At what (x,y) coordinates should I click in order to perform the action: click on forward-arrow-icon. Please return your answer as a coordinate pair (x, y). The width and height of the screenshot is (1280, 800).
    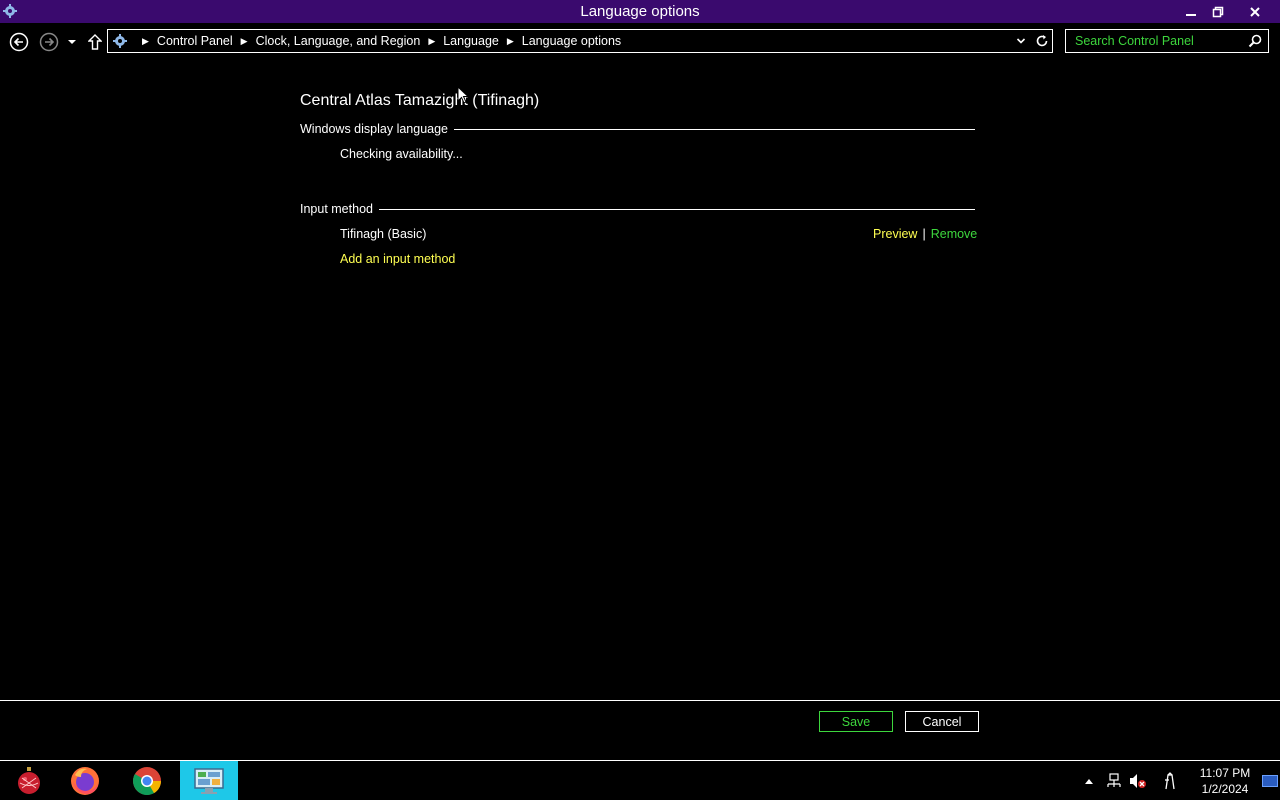
    Looking at the image, I should click on (49, 42).